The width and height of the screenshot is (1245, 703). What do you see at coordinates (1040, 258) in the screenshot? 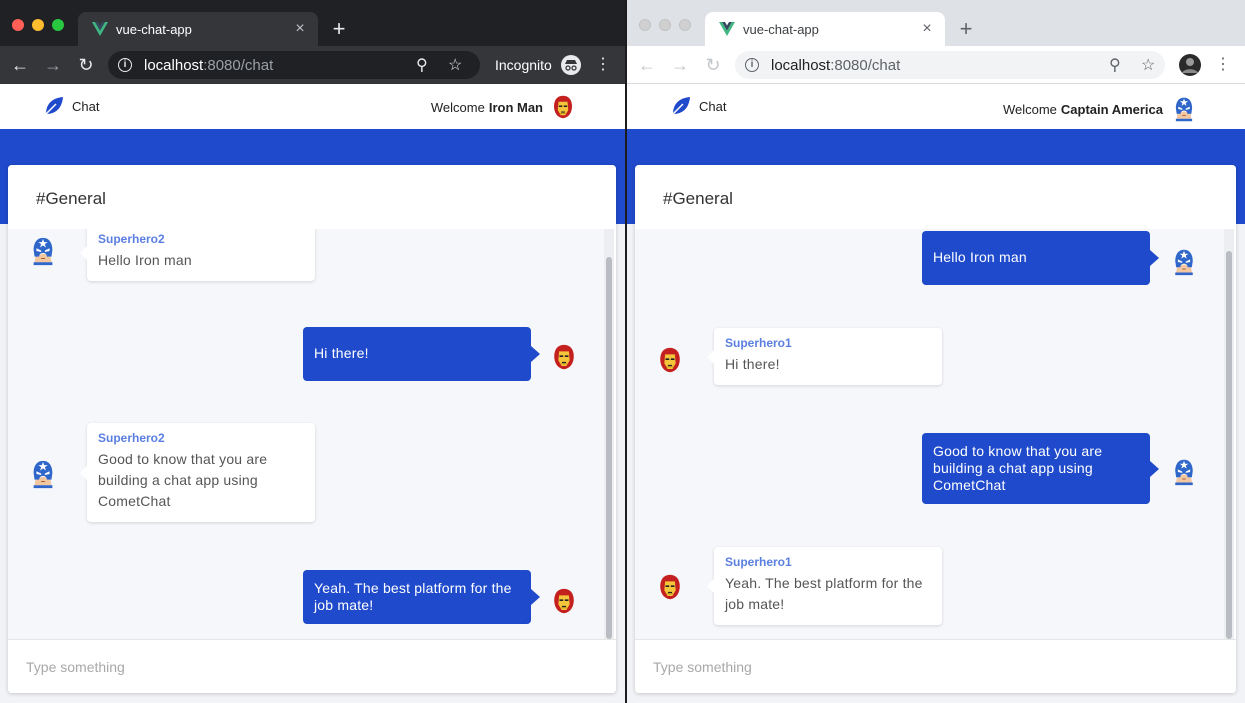
I see `message-outgoing: Hello Iron man` at bounding box center [1040, 258].